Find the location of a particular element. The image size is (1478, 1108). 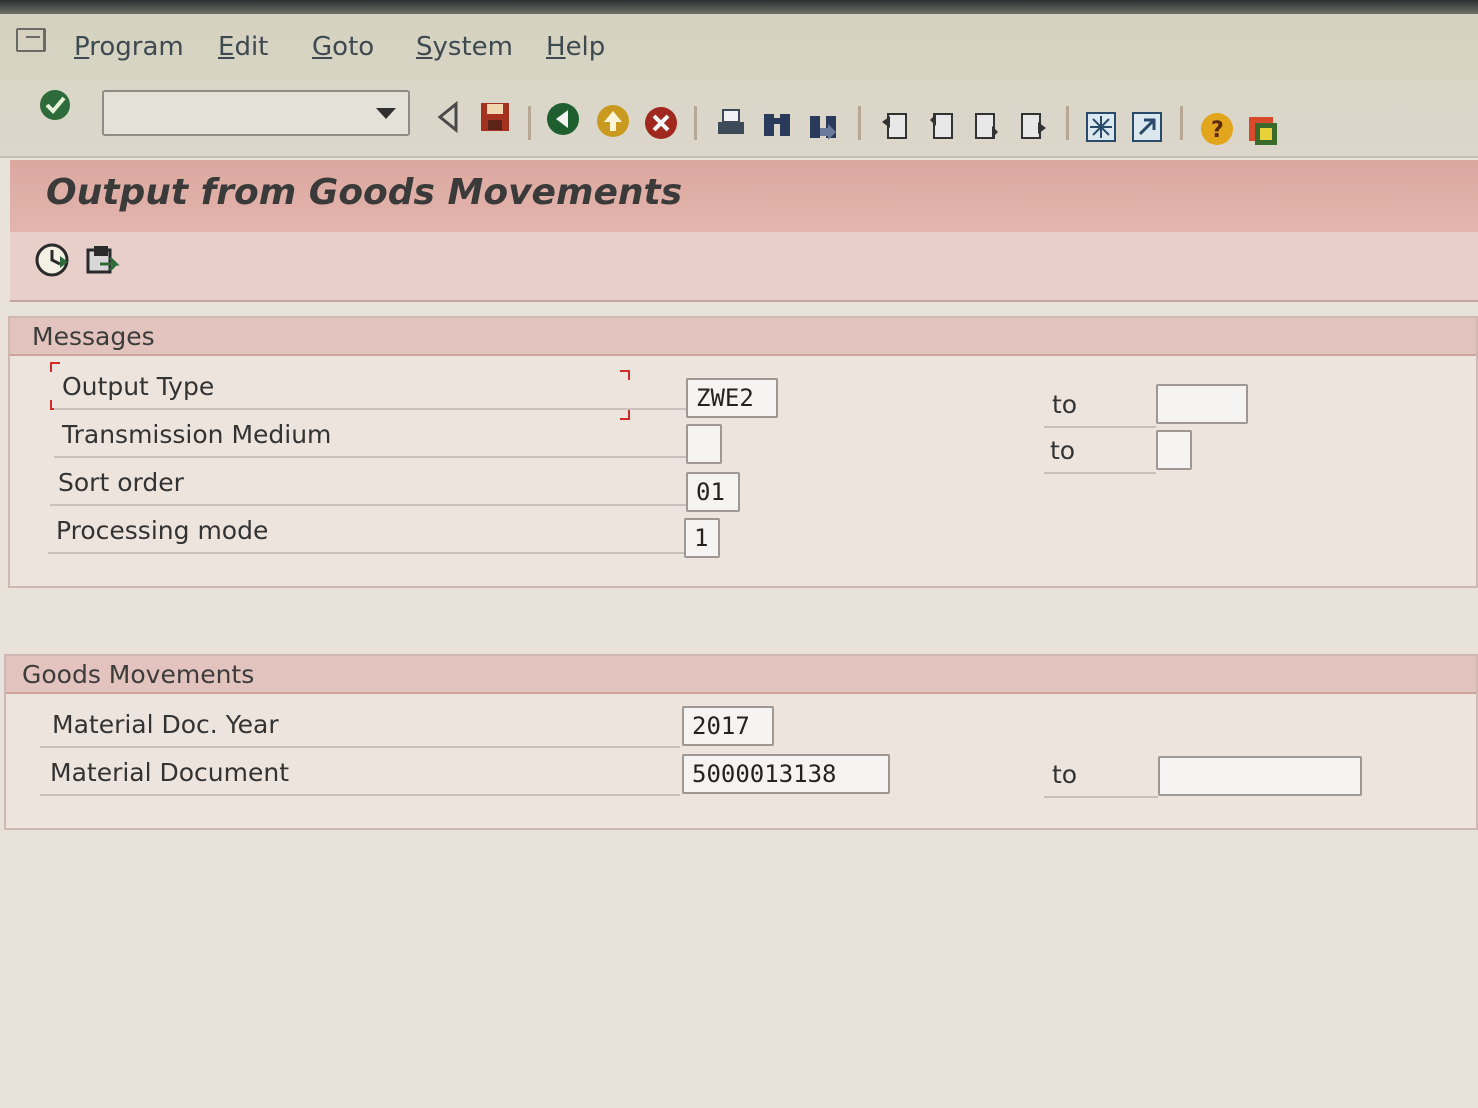

processing-mode-label: Processing mode is located at coordinates (162, 530).